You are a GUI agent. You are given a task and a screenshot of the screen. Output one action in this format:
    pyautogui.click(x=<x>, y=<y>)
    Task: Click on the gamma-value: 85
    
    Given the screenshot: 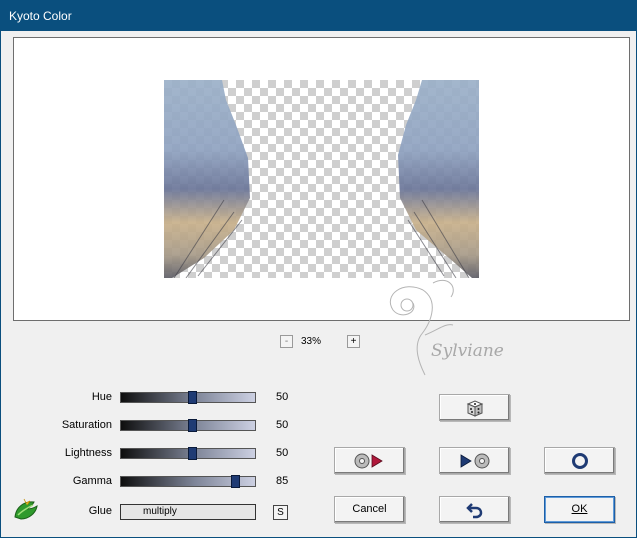 What is the action you would take?
    pyautogui.click(x=282, y=481)
    